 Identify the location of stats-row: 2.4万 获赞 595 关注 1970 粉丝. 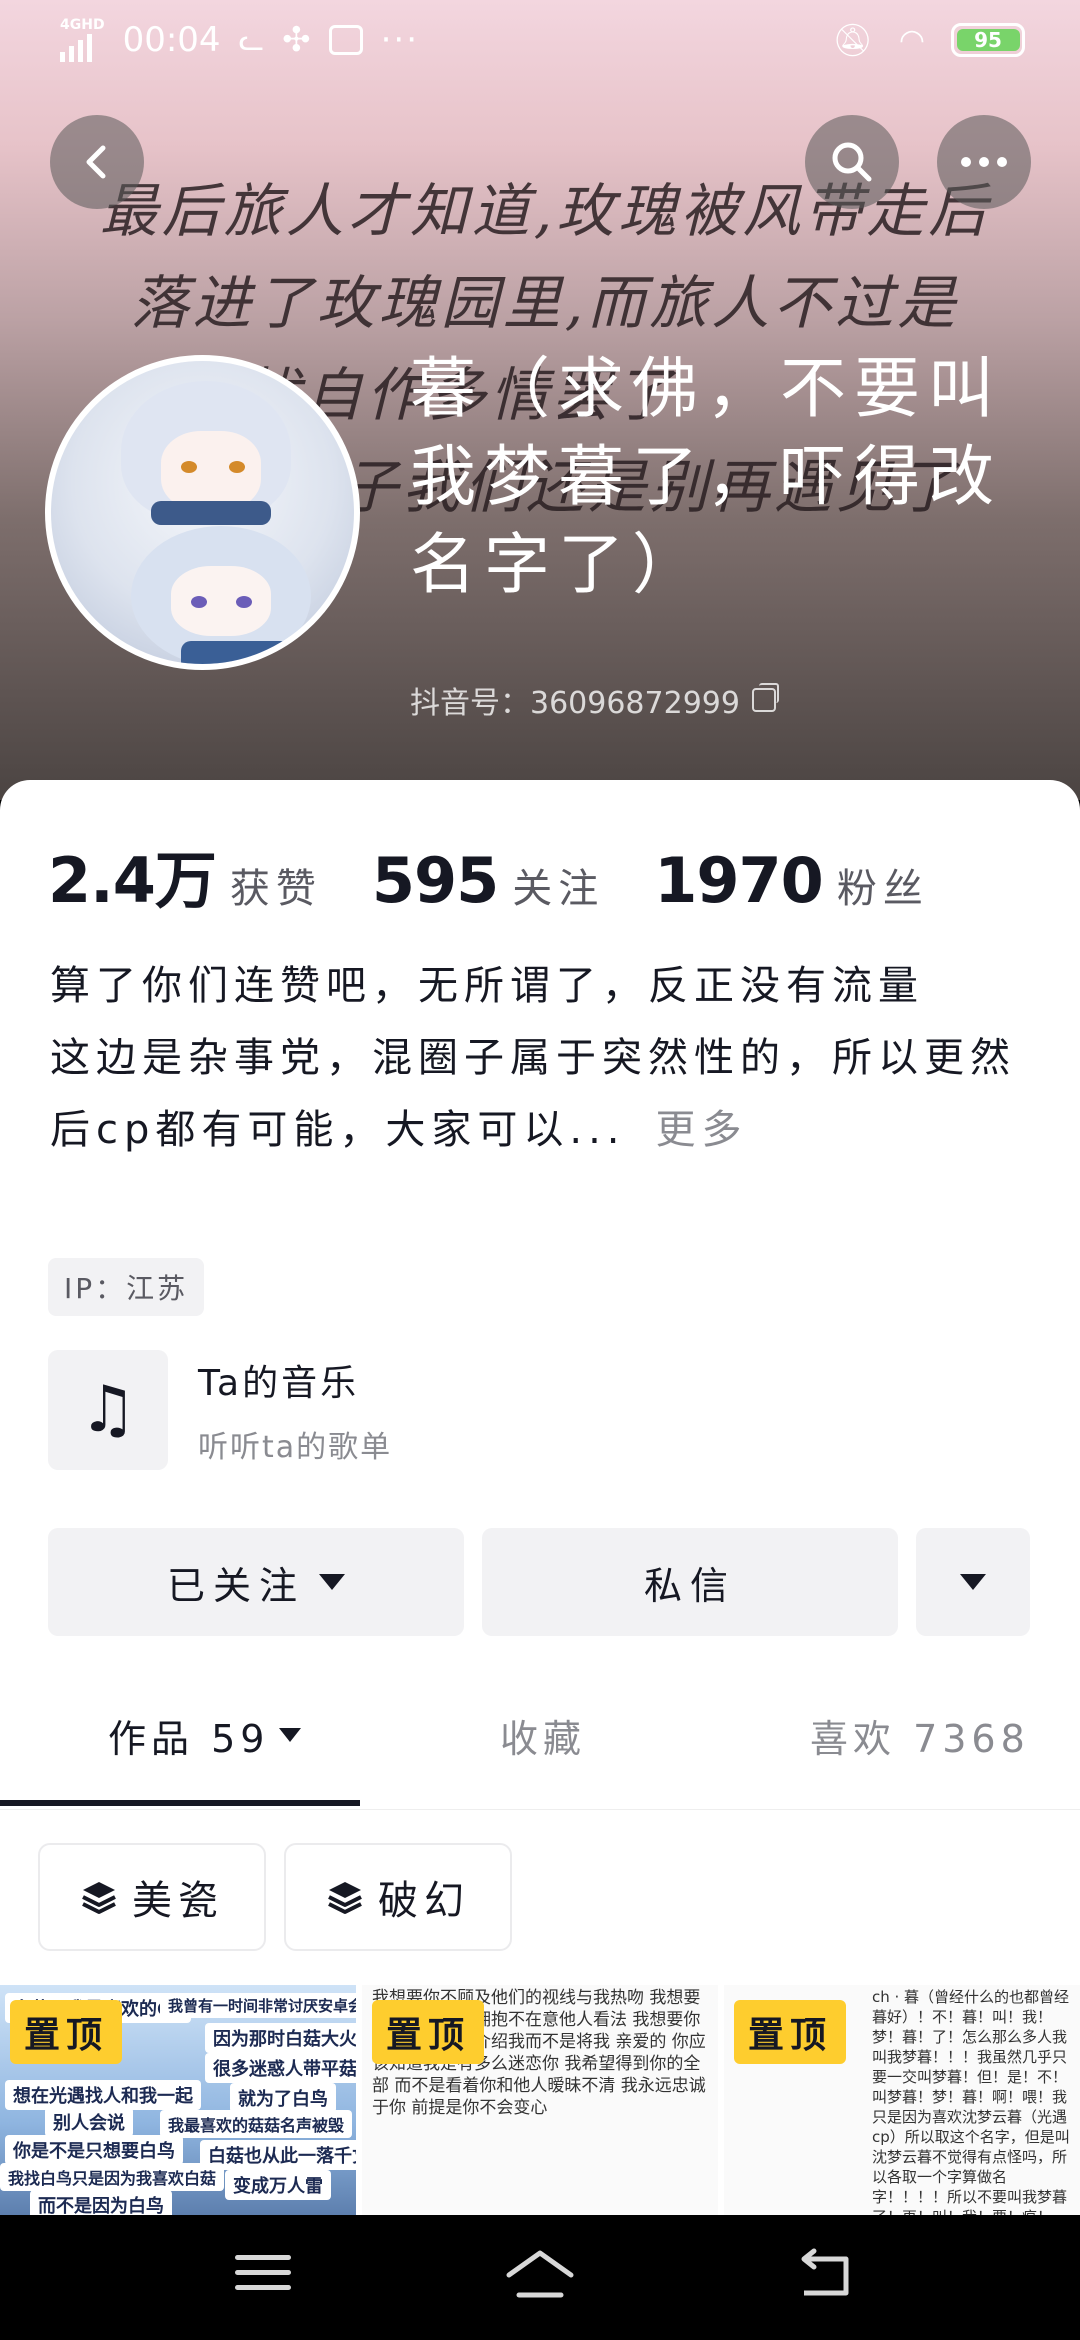
(513, 875).